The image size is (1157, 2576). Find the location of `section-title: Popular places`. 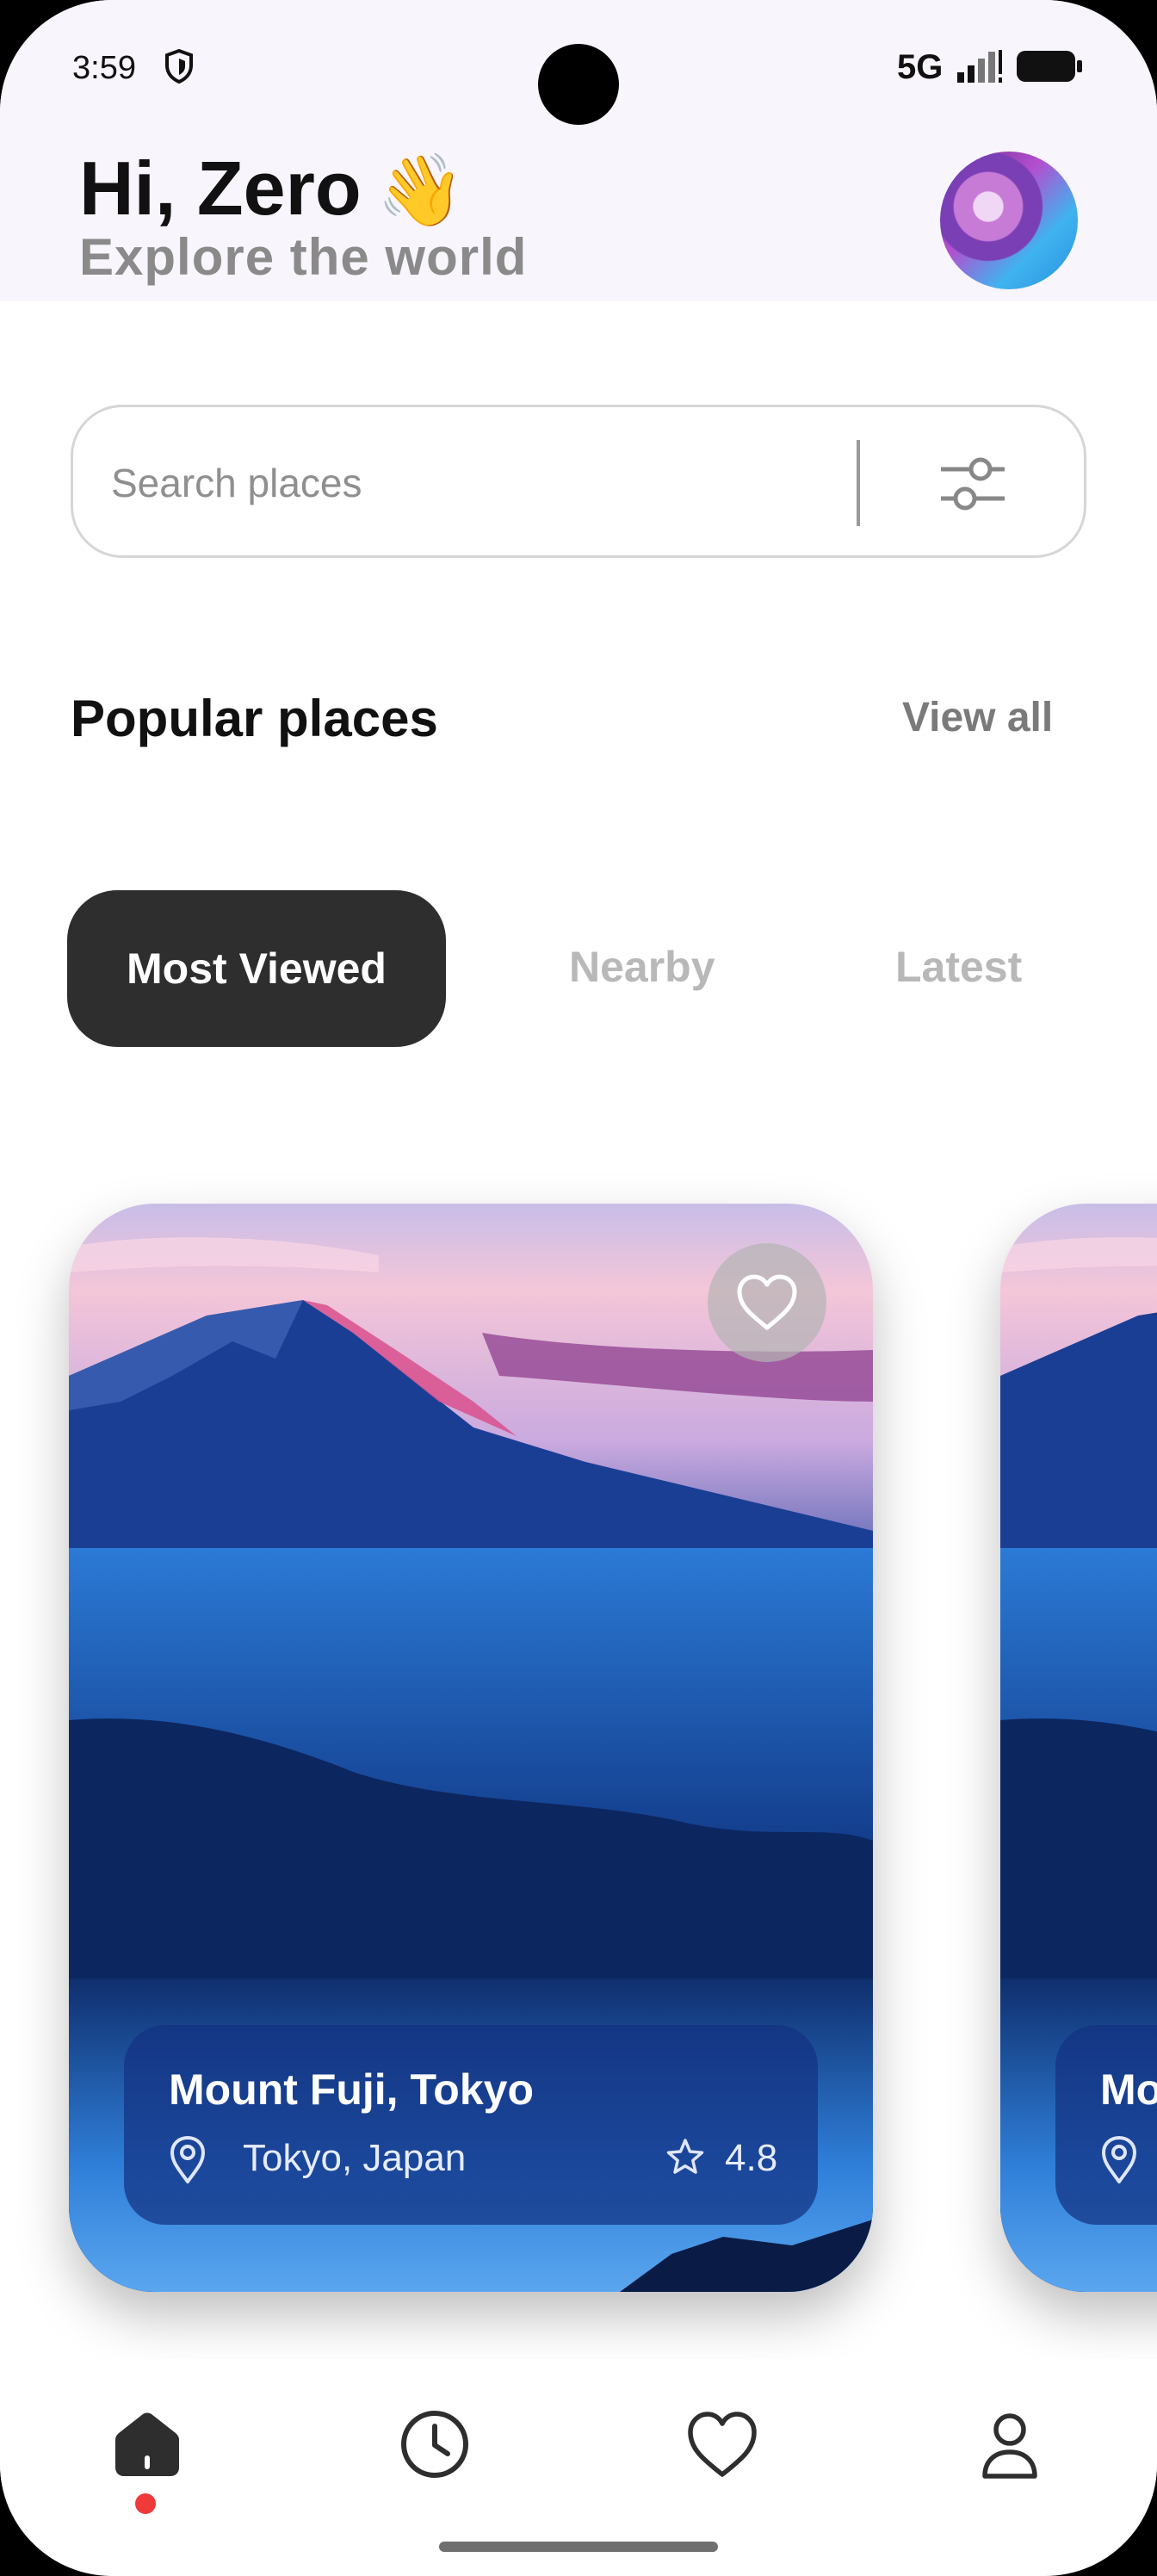

section-title: Popular places is located at coordinates (255, 718).